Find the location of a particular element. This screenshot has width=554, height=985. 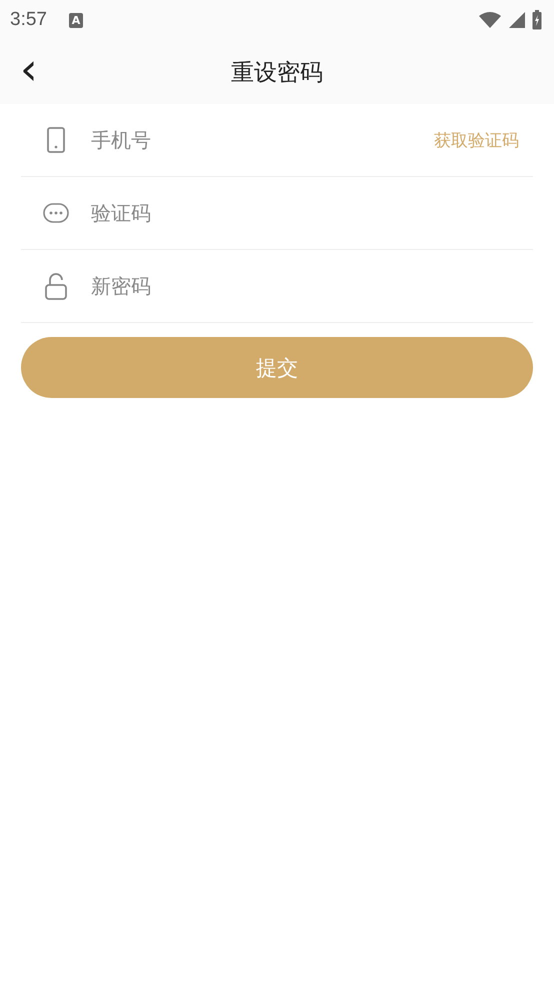

lock-icon is located at coordinates (56, 286).